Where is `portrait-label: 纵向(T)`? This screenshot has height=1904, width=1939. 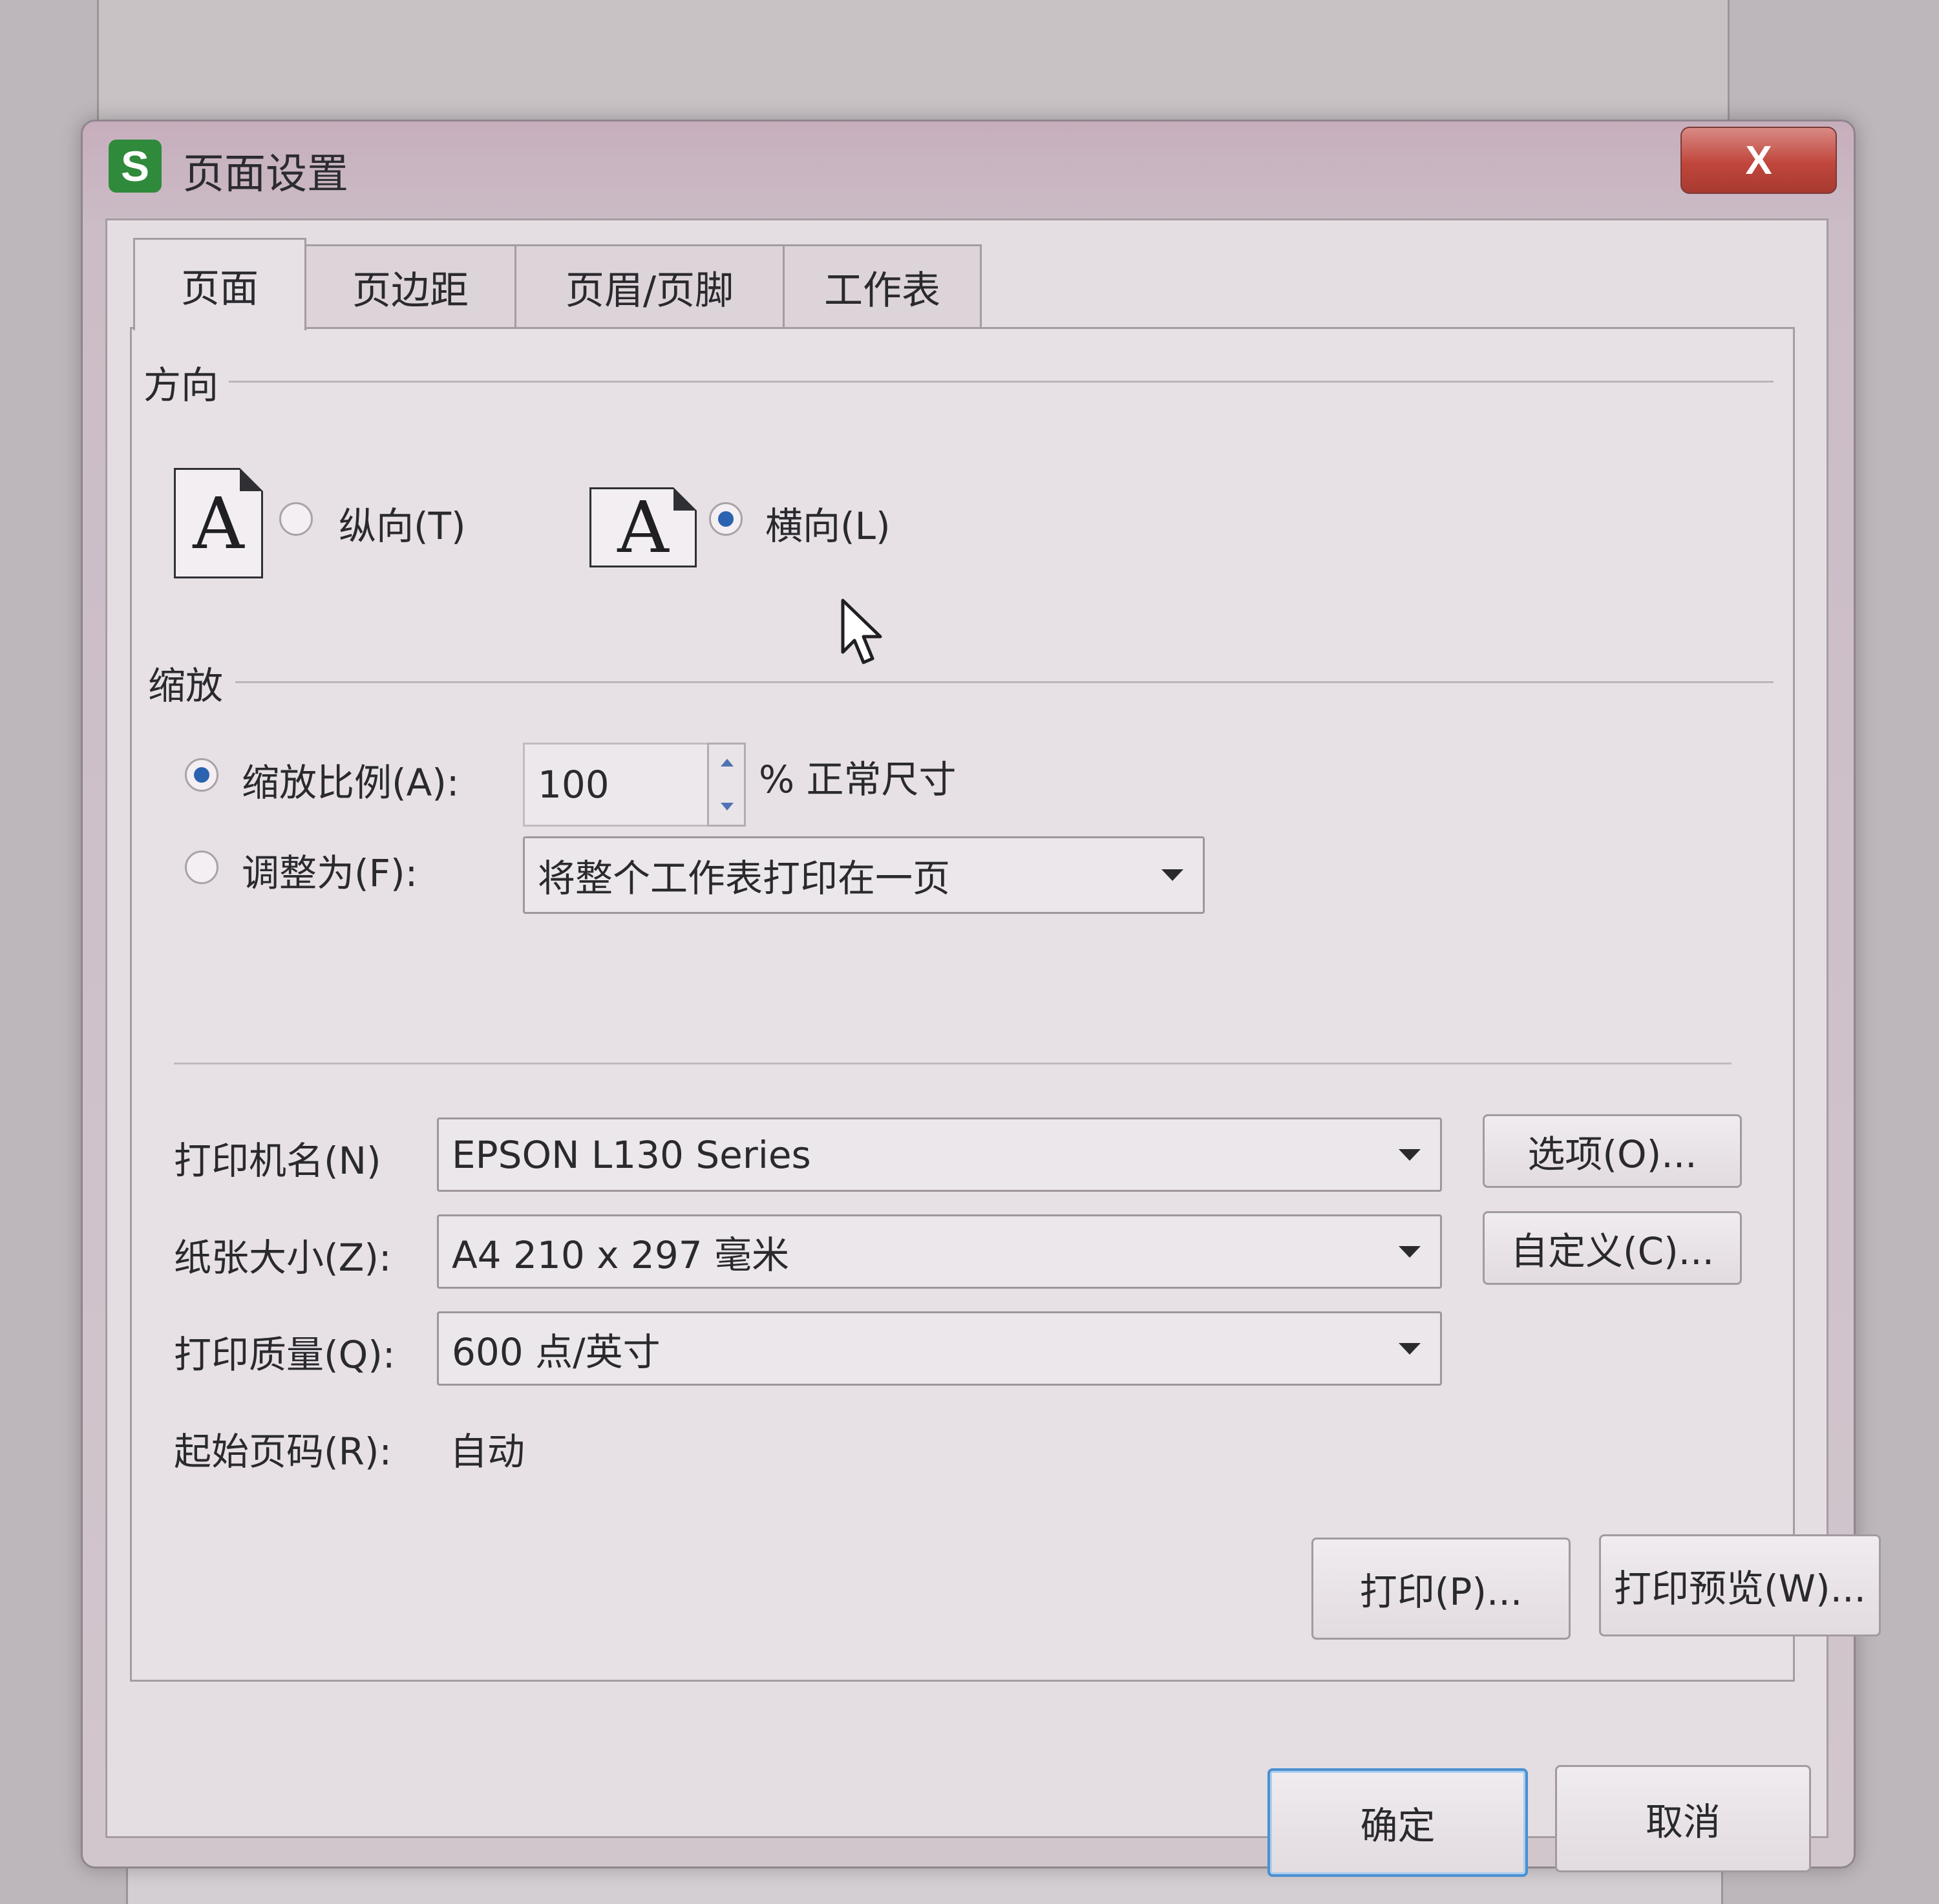
portrait-label: 纵向(T) is located at coordinates (402, 523).